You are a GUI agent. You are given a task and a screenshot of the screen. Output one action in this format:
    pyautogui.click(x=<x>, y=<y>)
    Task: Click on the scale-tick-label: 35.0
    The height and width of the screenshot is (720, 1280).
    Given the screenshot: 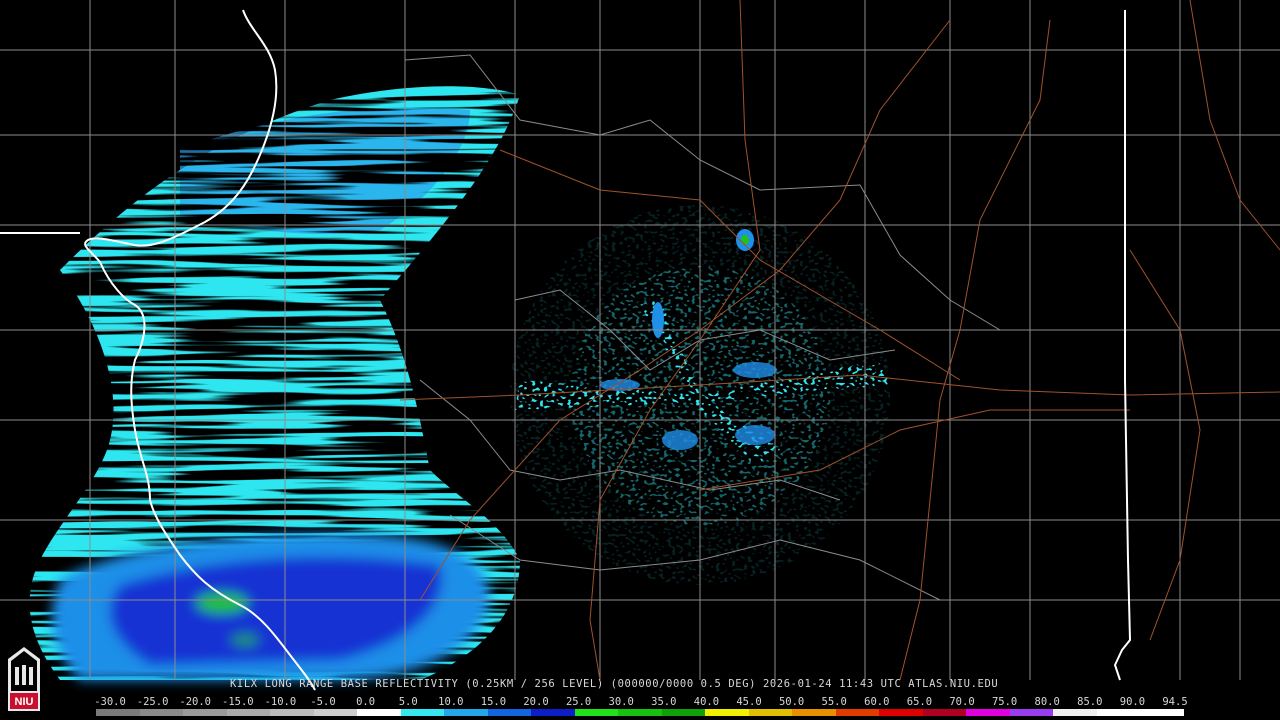 What is the action you would take?
    pyautogui.click(x=664, y=702)
    